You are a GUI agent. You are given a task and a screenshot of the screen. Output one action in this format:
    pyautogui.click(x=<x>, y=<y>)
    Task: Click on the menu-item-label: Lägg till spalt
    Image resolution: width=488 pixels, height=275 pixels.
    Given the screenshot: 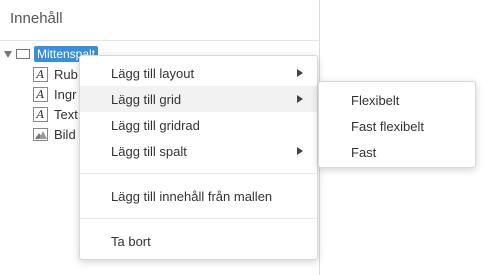 What is the action you would take?
    pyautogui.click(x=149, y=151)
    